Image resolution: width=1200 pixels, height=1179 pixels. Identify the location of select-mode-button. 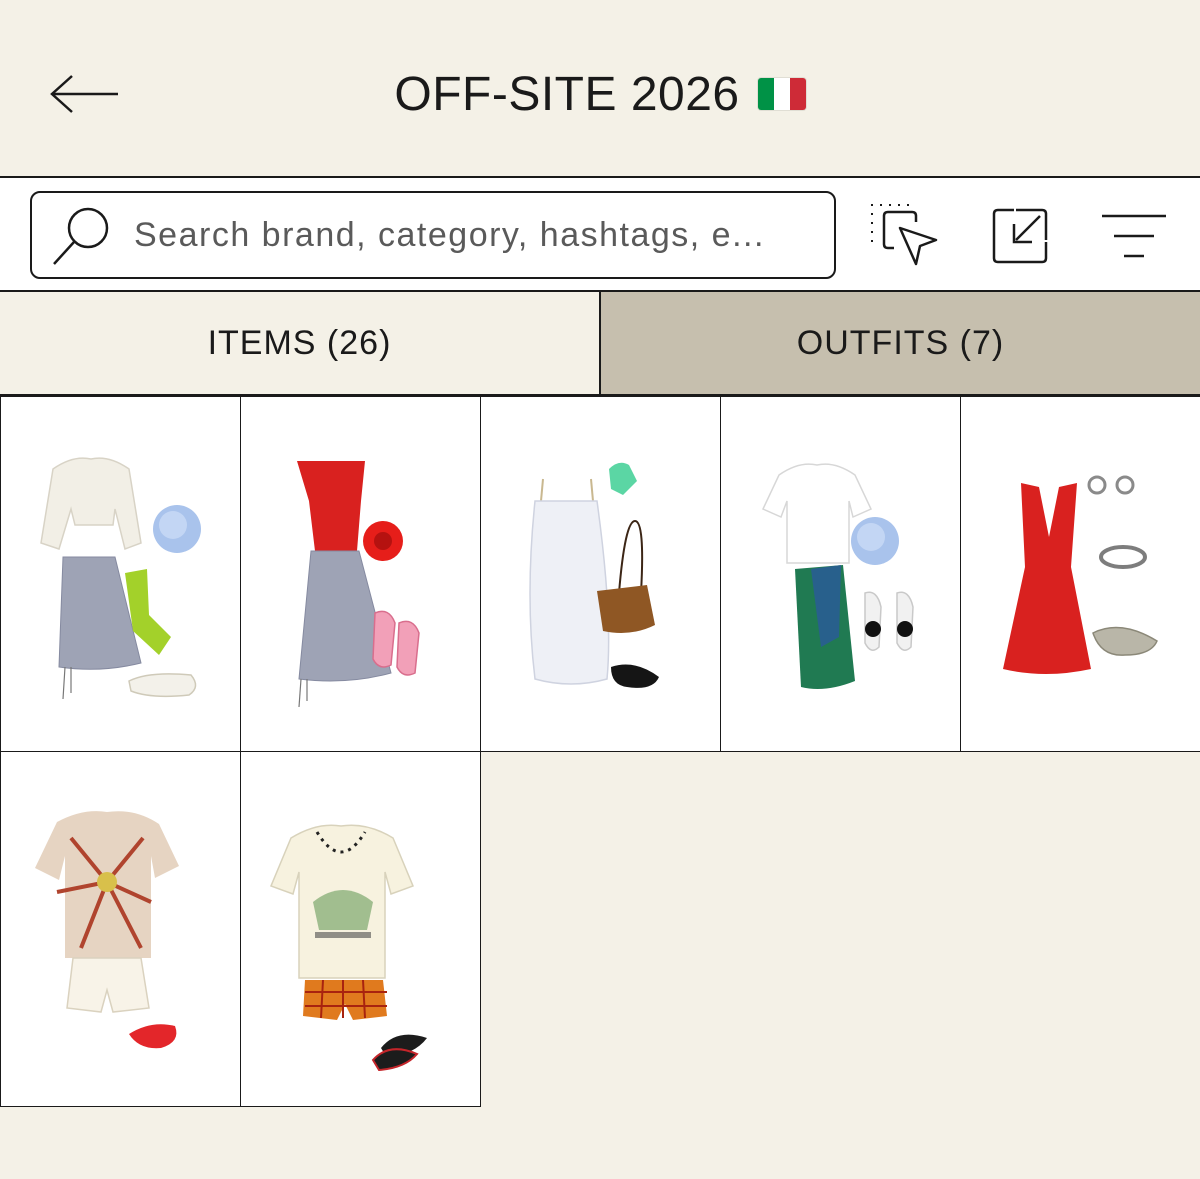
(904, 236).